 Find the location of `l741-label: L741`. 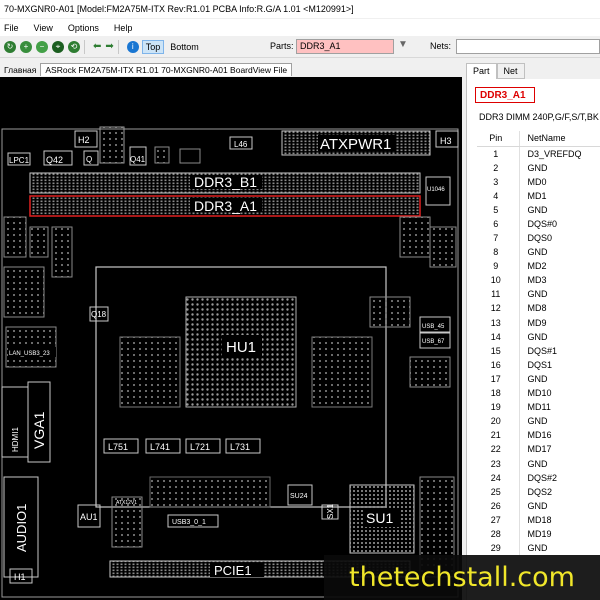

l741-label: L741 is located at coordinates (160, 447).